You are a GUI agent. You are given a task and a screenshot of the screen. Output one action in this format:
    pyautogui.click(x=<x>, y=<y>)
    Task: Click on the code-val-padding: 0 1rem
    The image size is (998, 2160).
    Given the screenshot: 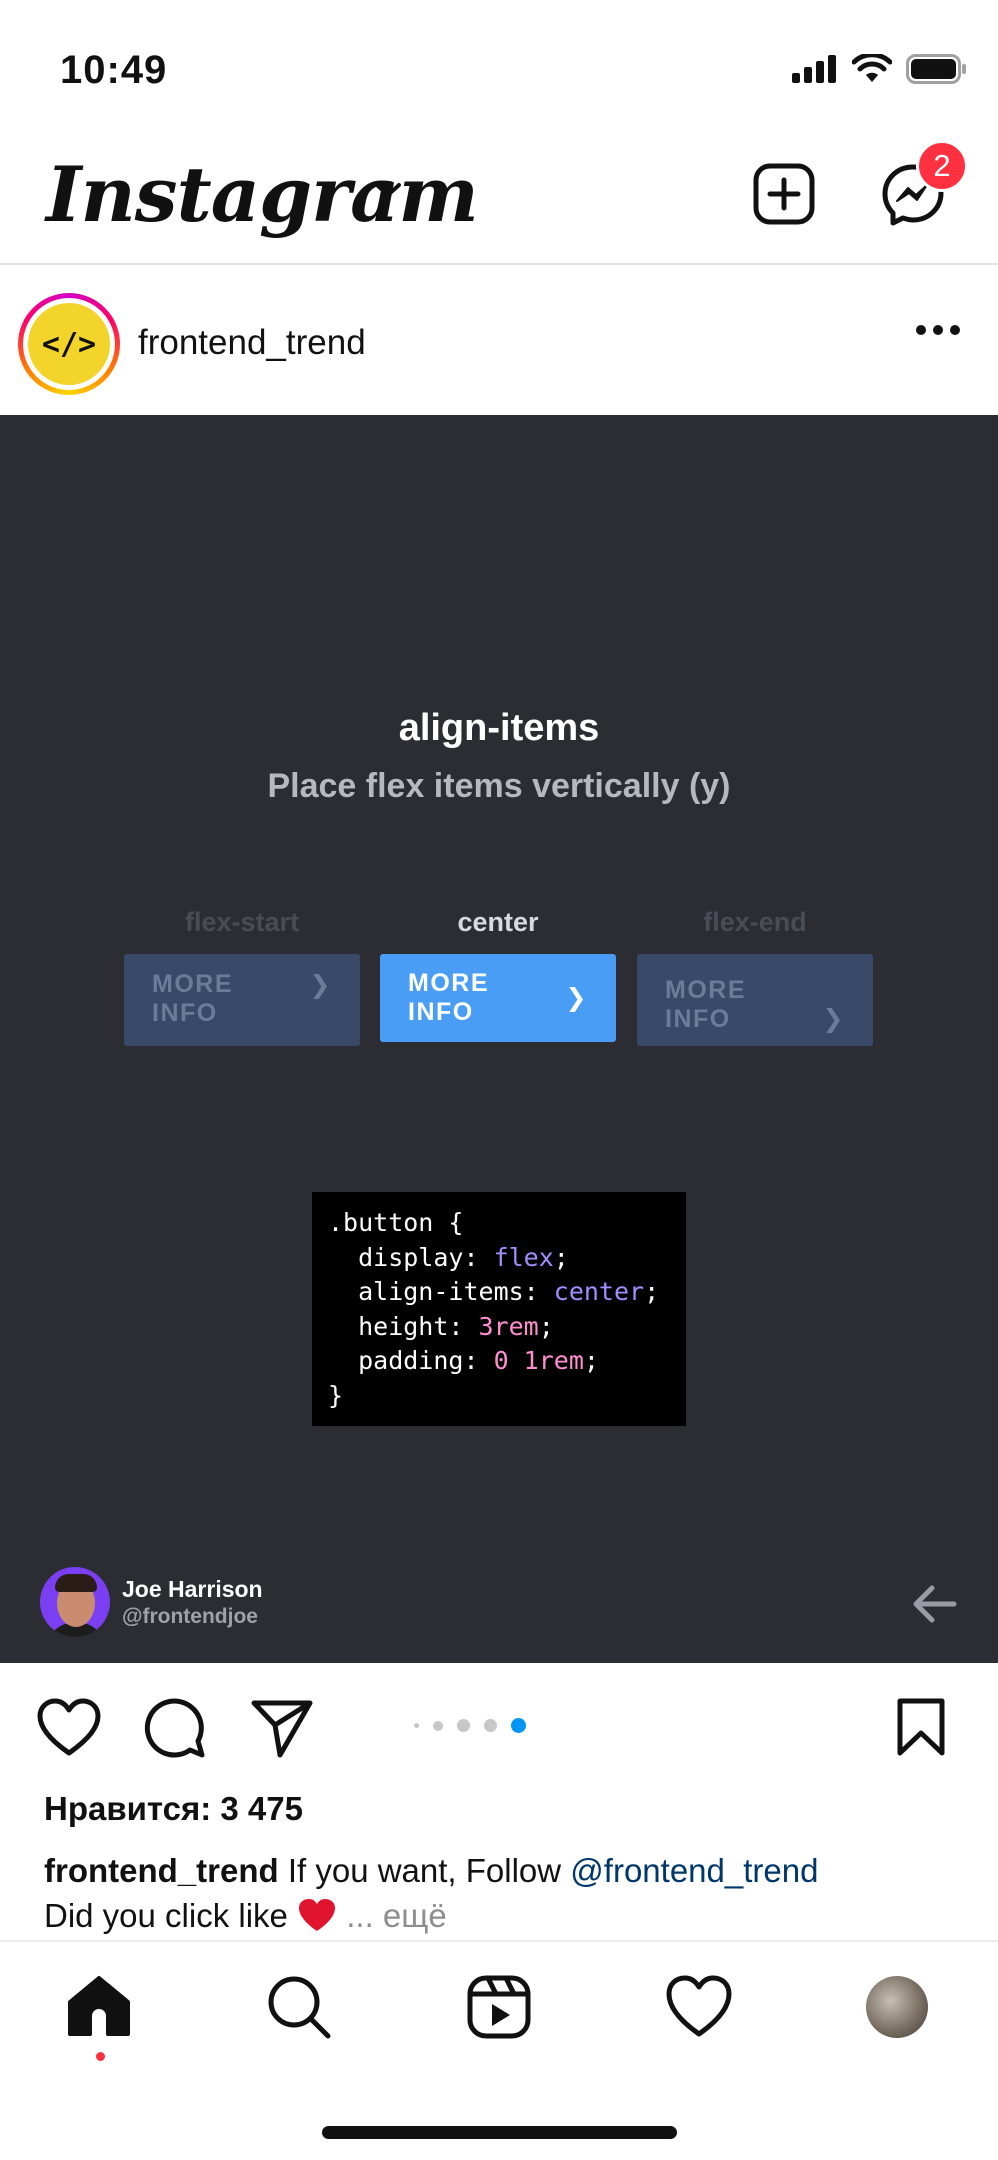 What is the action you would take?
    pyautogui.click(x=538, y=1360)
    